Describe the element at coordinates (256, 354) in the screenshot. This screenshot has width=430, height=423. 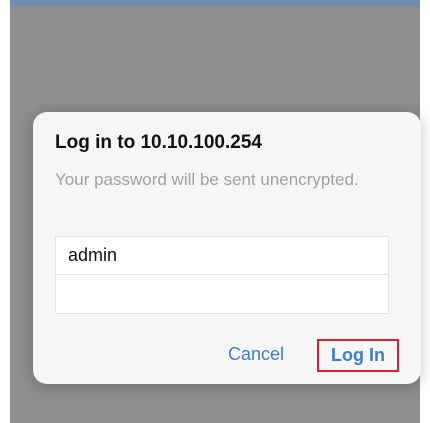
I see `cancel-button: Cancel` at that location.